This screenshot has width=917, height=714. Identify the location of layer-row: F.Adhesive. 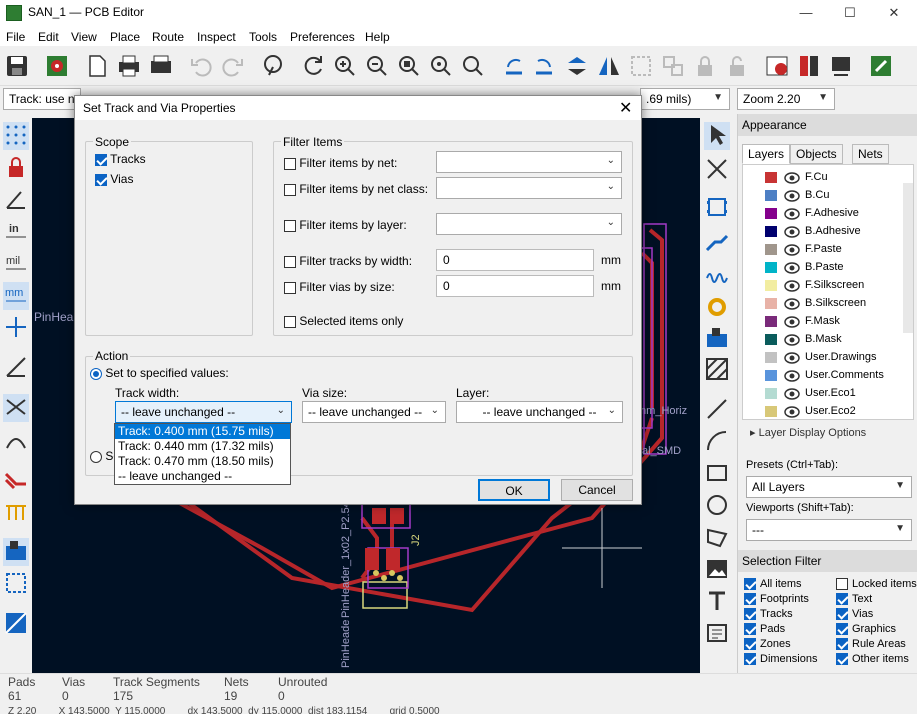
(838, 214).